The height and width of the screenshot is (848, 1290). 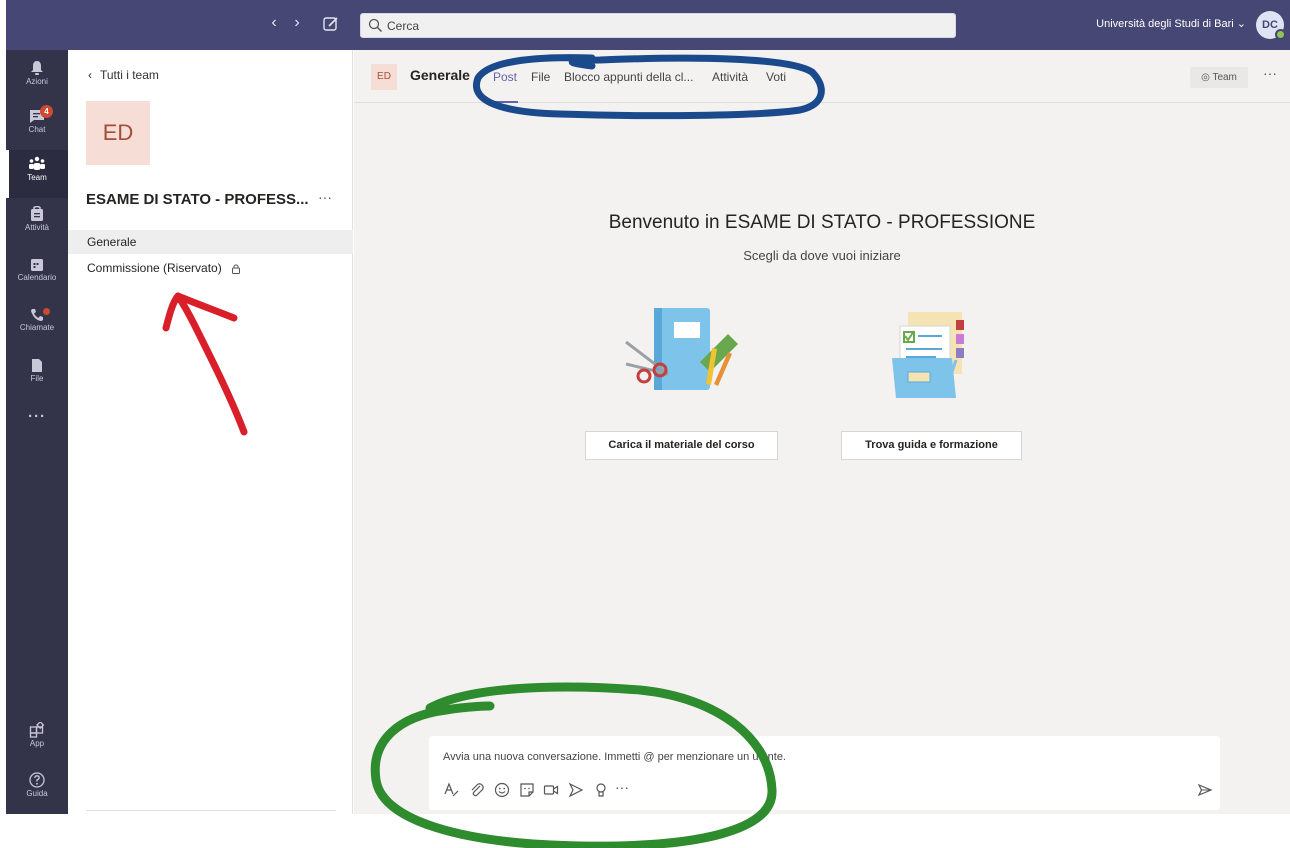 What do you see at coordinates (297, 24) in the screenshot?
I see `forward-arrow-icon: ›` at bounding box center [297, 24].